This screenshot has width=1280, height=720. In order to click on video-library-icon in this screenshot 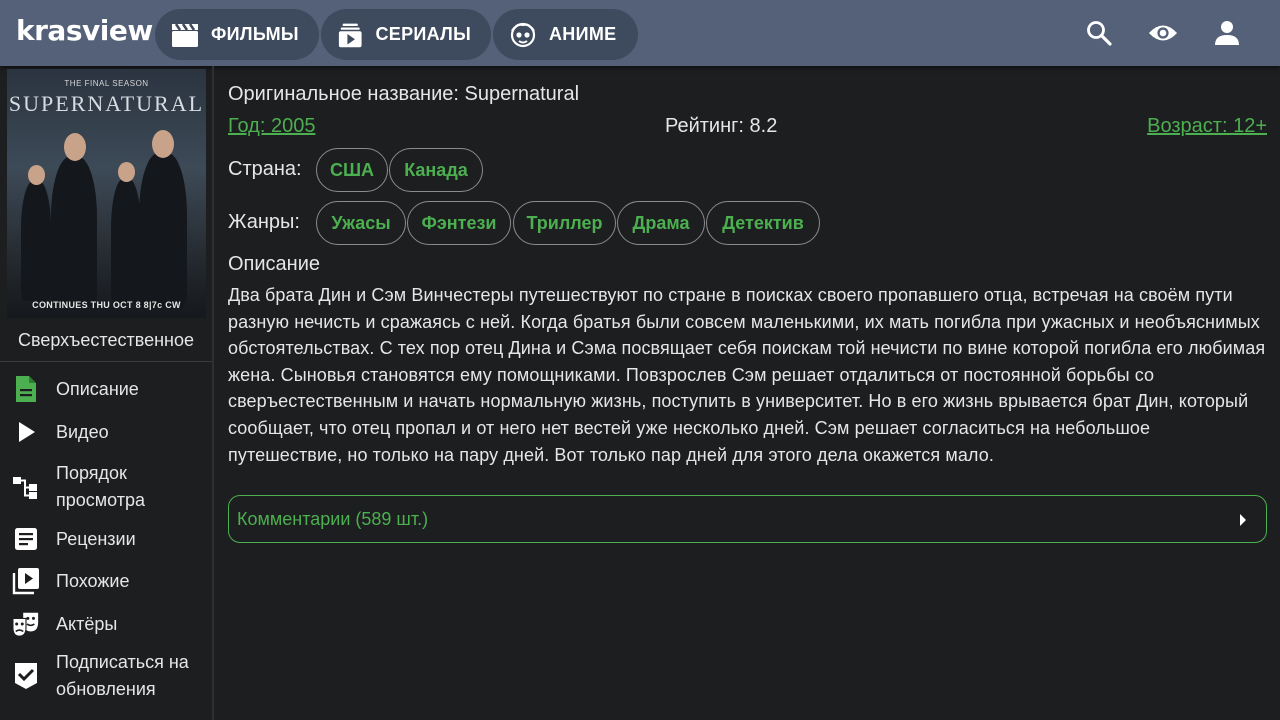, I will do `click(26, 581)`.